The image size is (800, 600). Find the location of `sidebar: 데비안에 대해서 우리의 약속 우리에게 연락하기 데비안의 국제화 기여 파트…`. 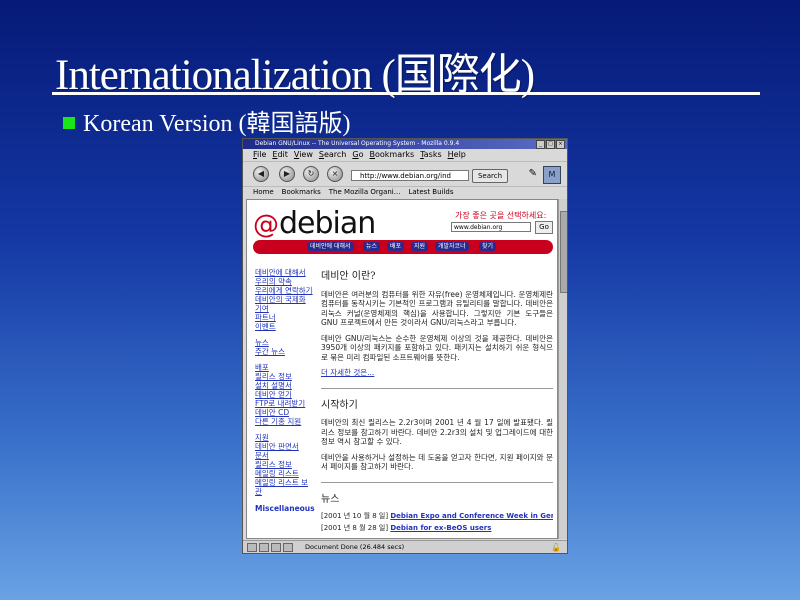

sidebar: 데비안에 대해서 우리의 약속 우리에게 연락하기 데비안의 국제화 기여 파트… is located at coordinates (285, 390).